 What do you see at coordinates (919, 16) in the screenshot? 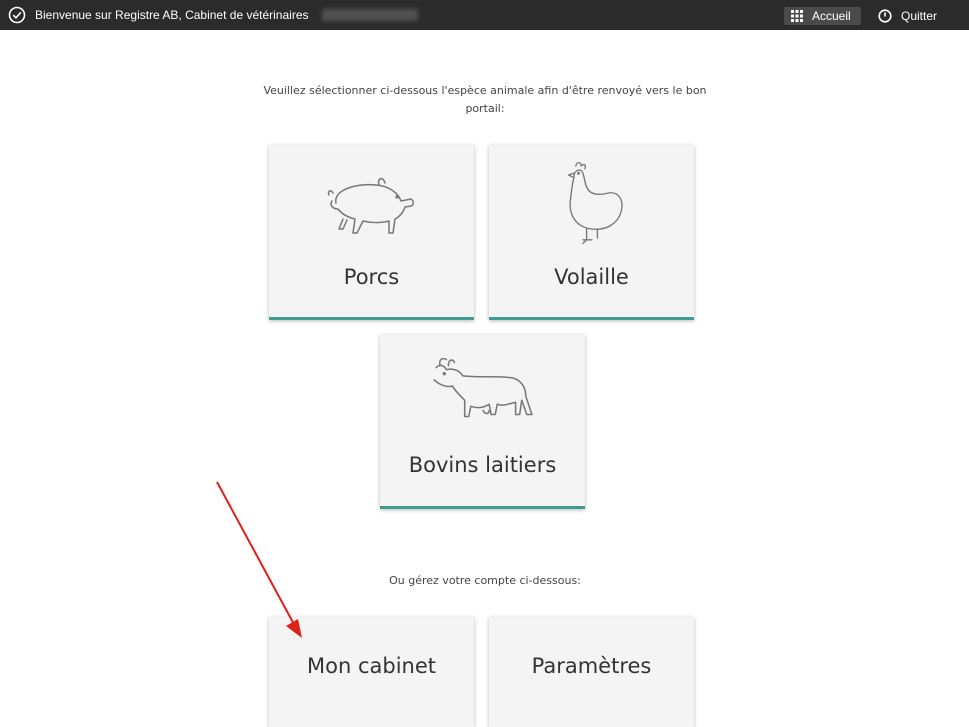
I see `quitter-label: Quitter` at bounding box center [919, 16].